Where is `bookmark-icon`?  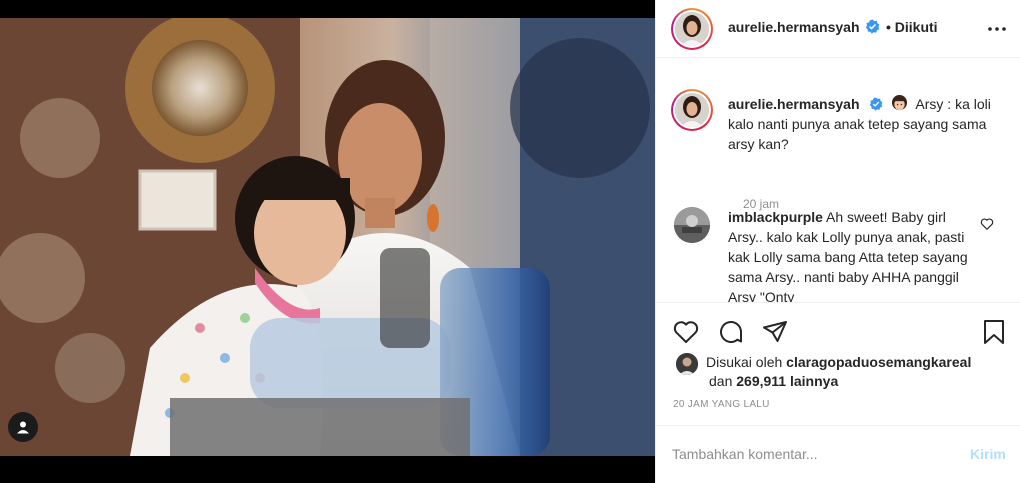 bookmark-icon is located at coordinates (994, 332).